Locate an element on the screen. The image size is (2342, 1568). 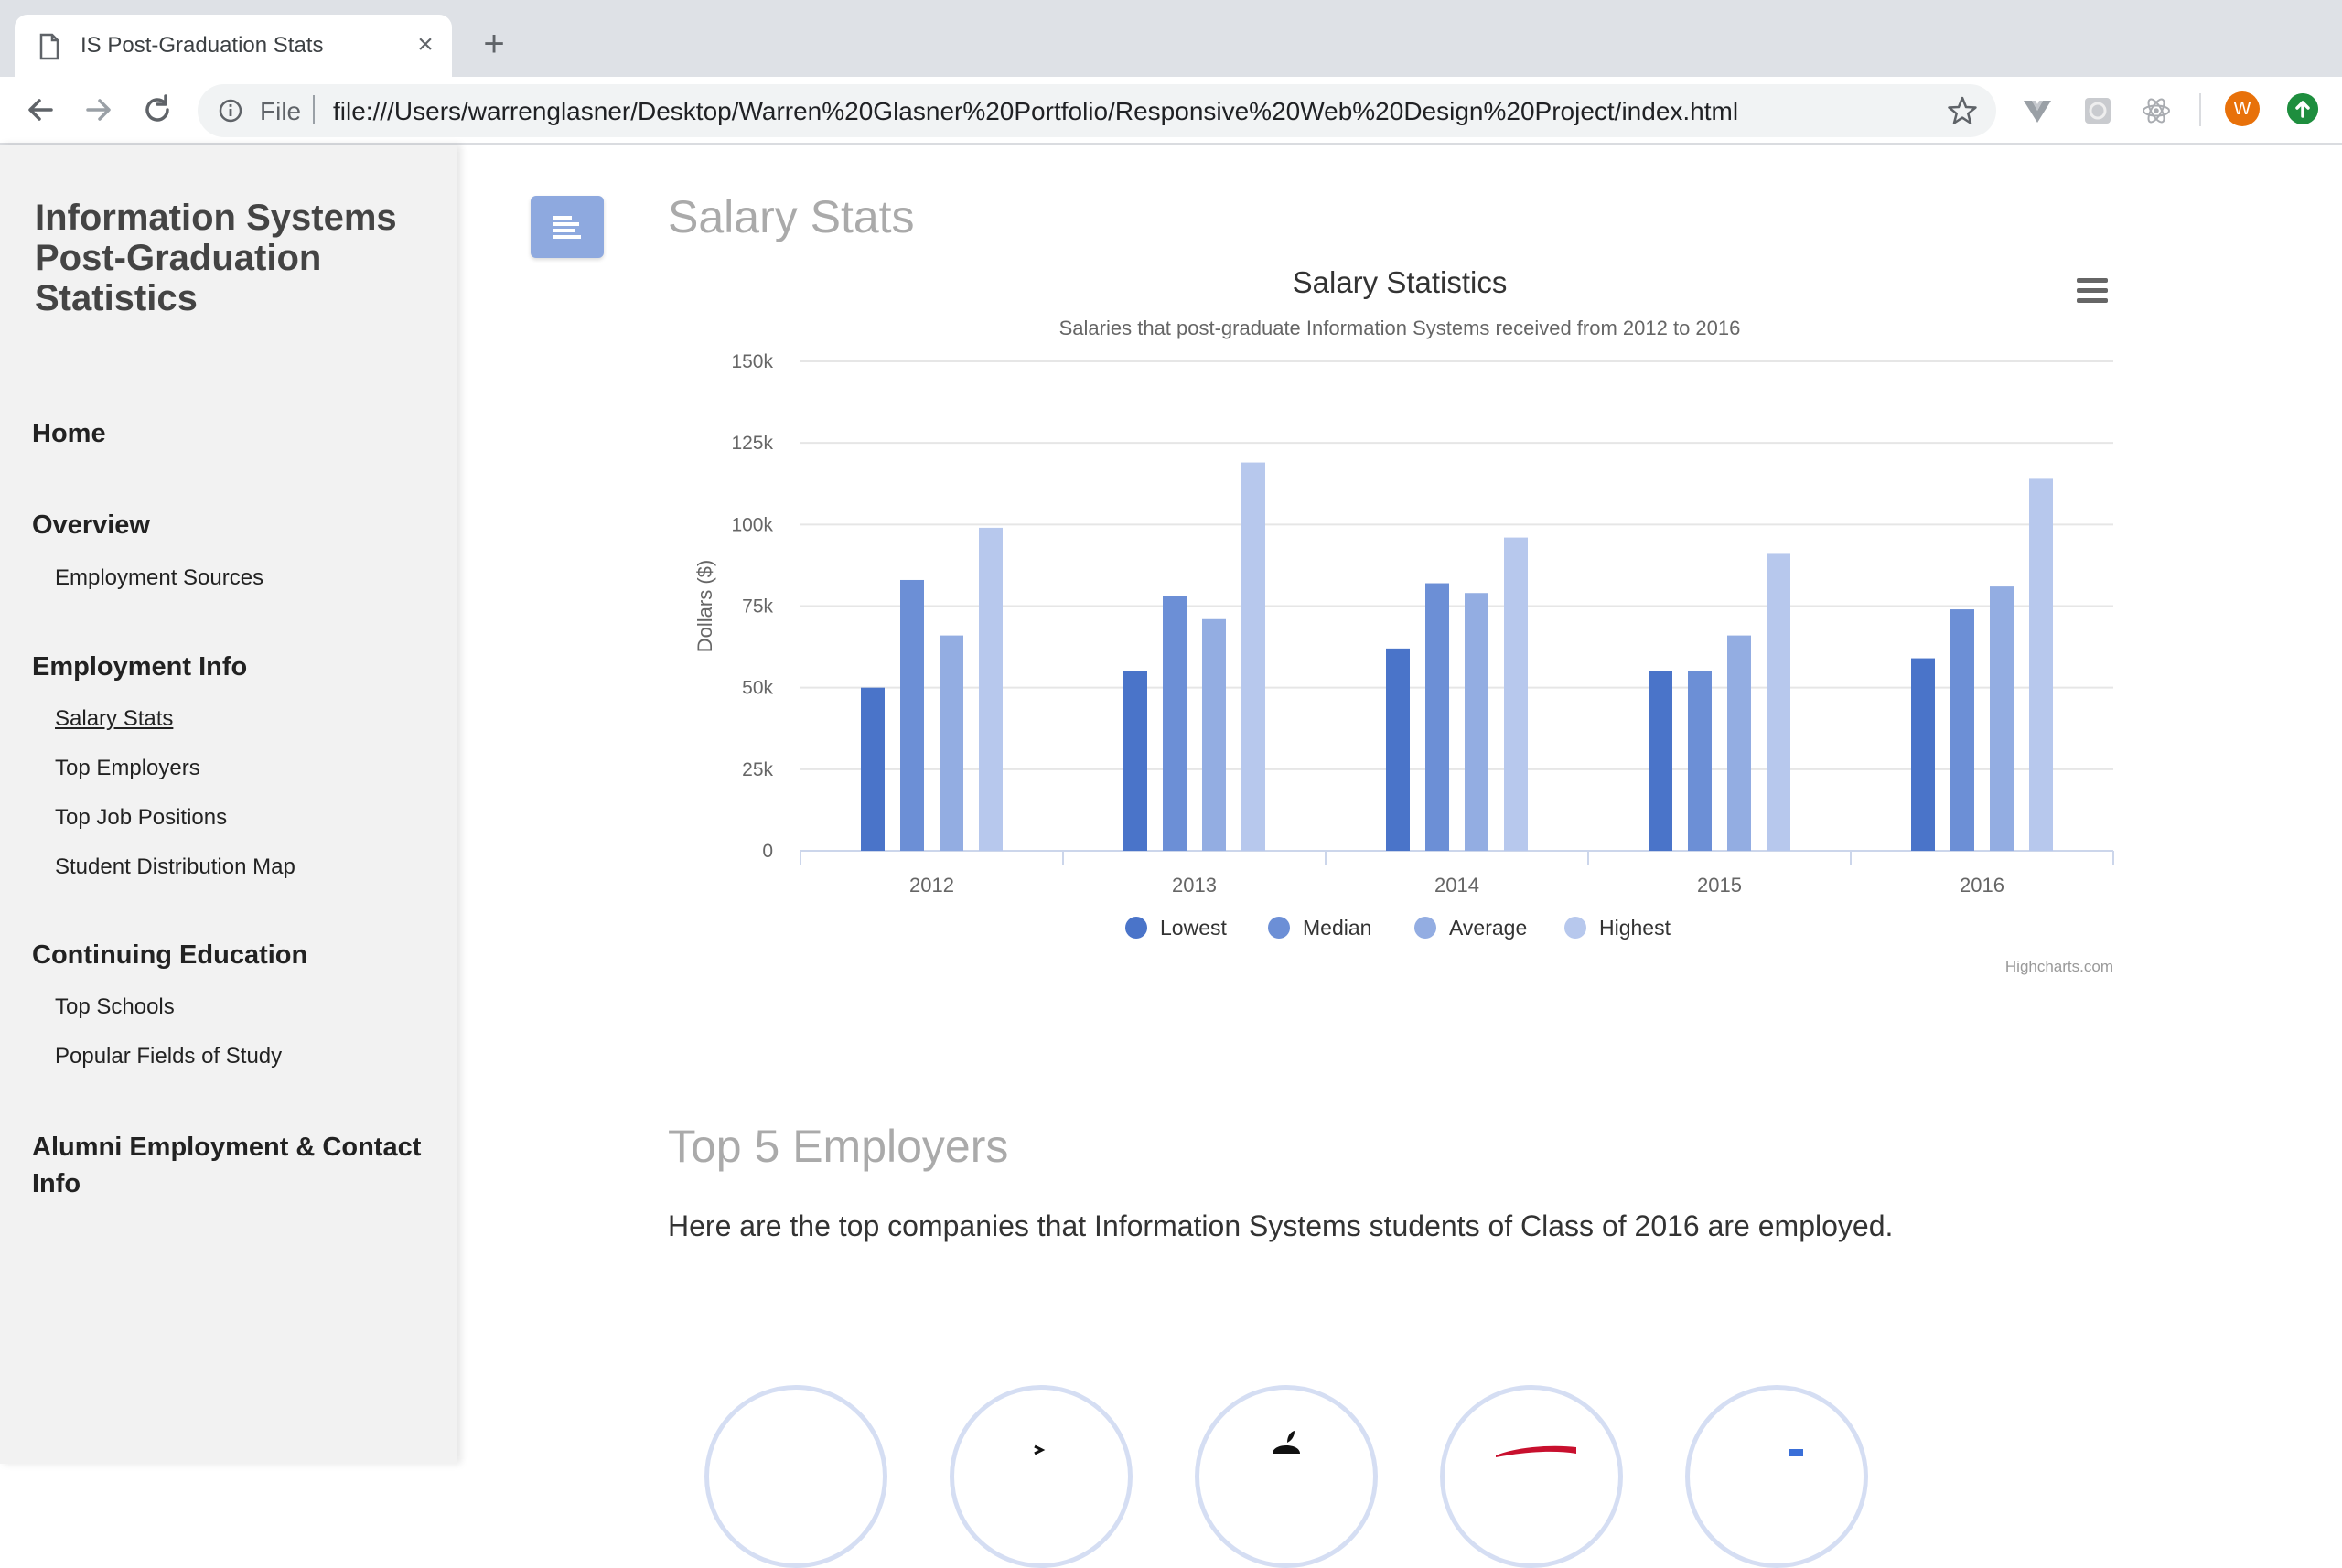
bar-highest-2014 is located at coordinates (1516, 694).